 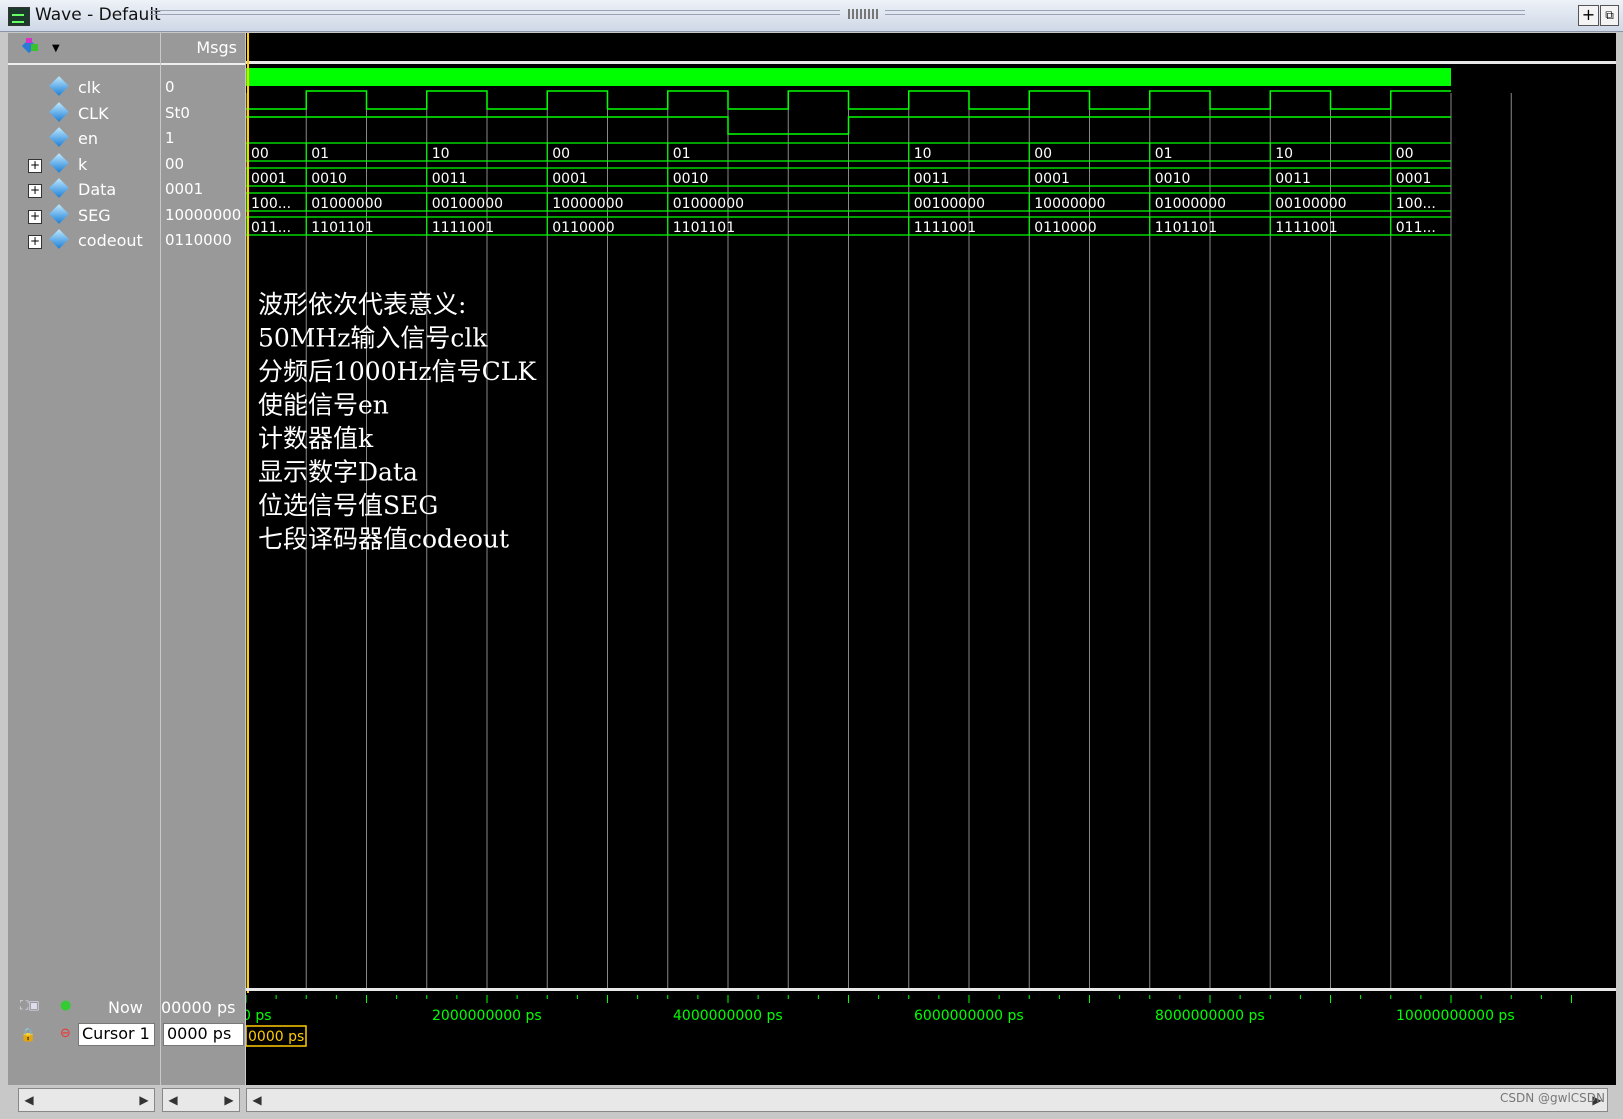 I want to click on clk-wave, so click(x=848, y=77).